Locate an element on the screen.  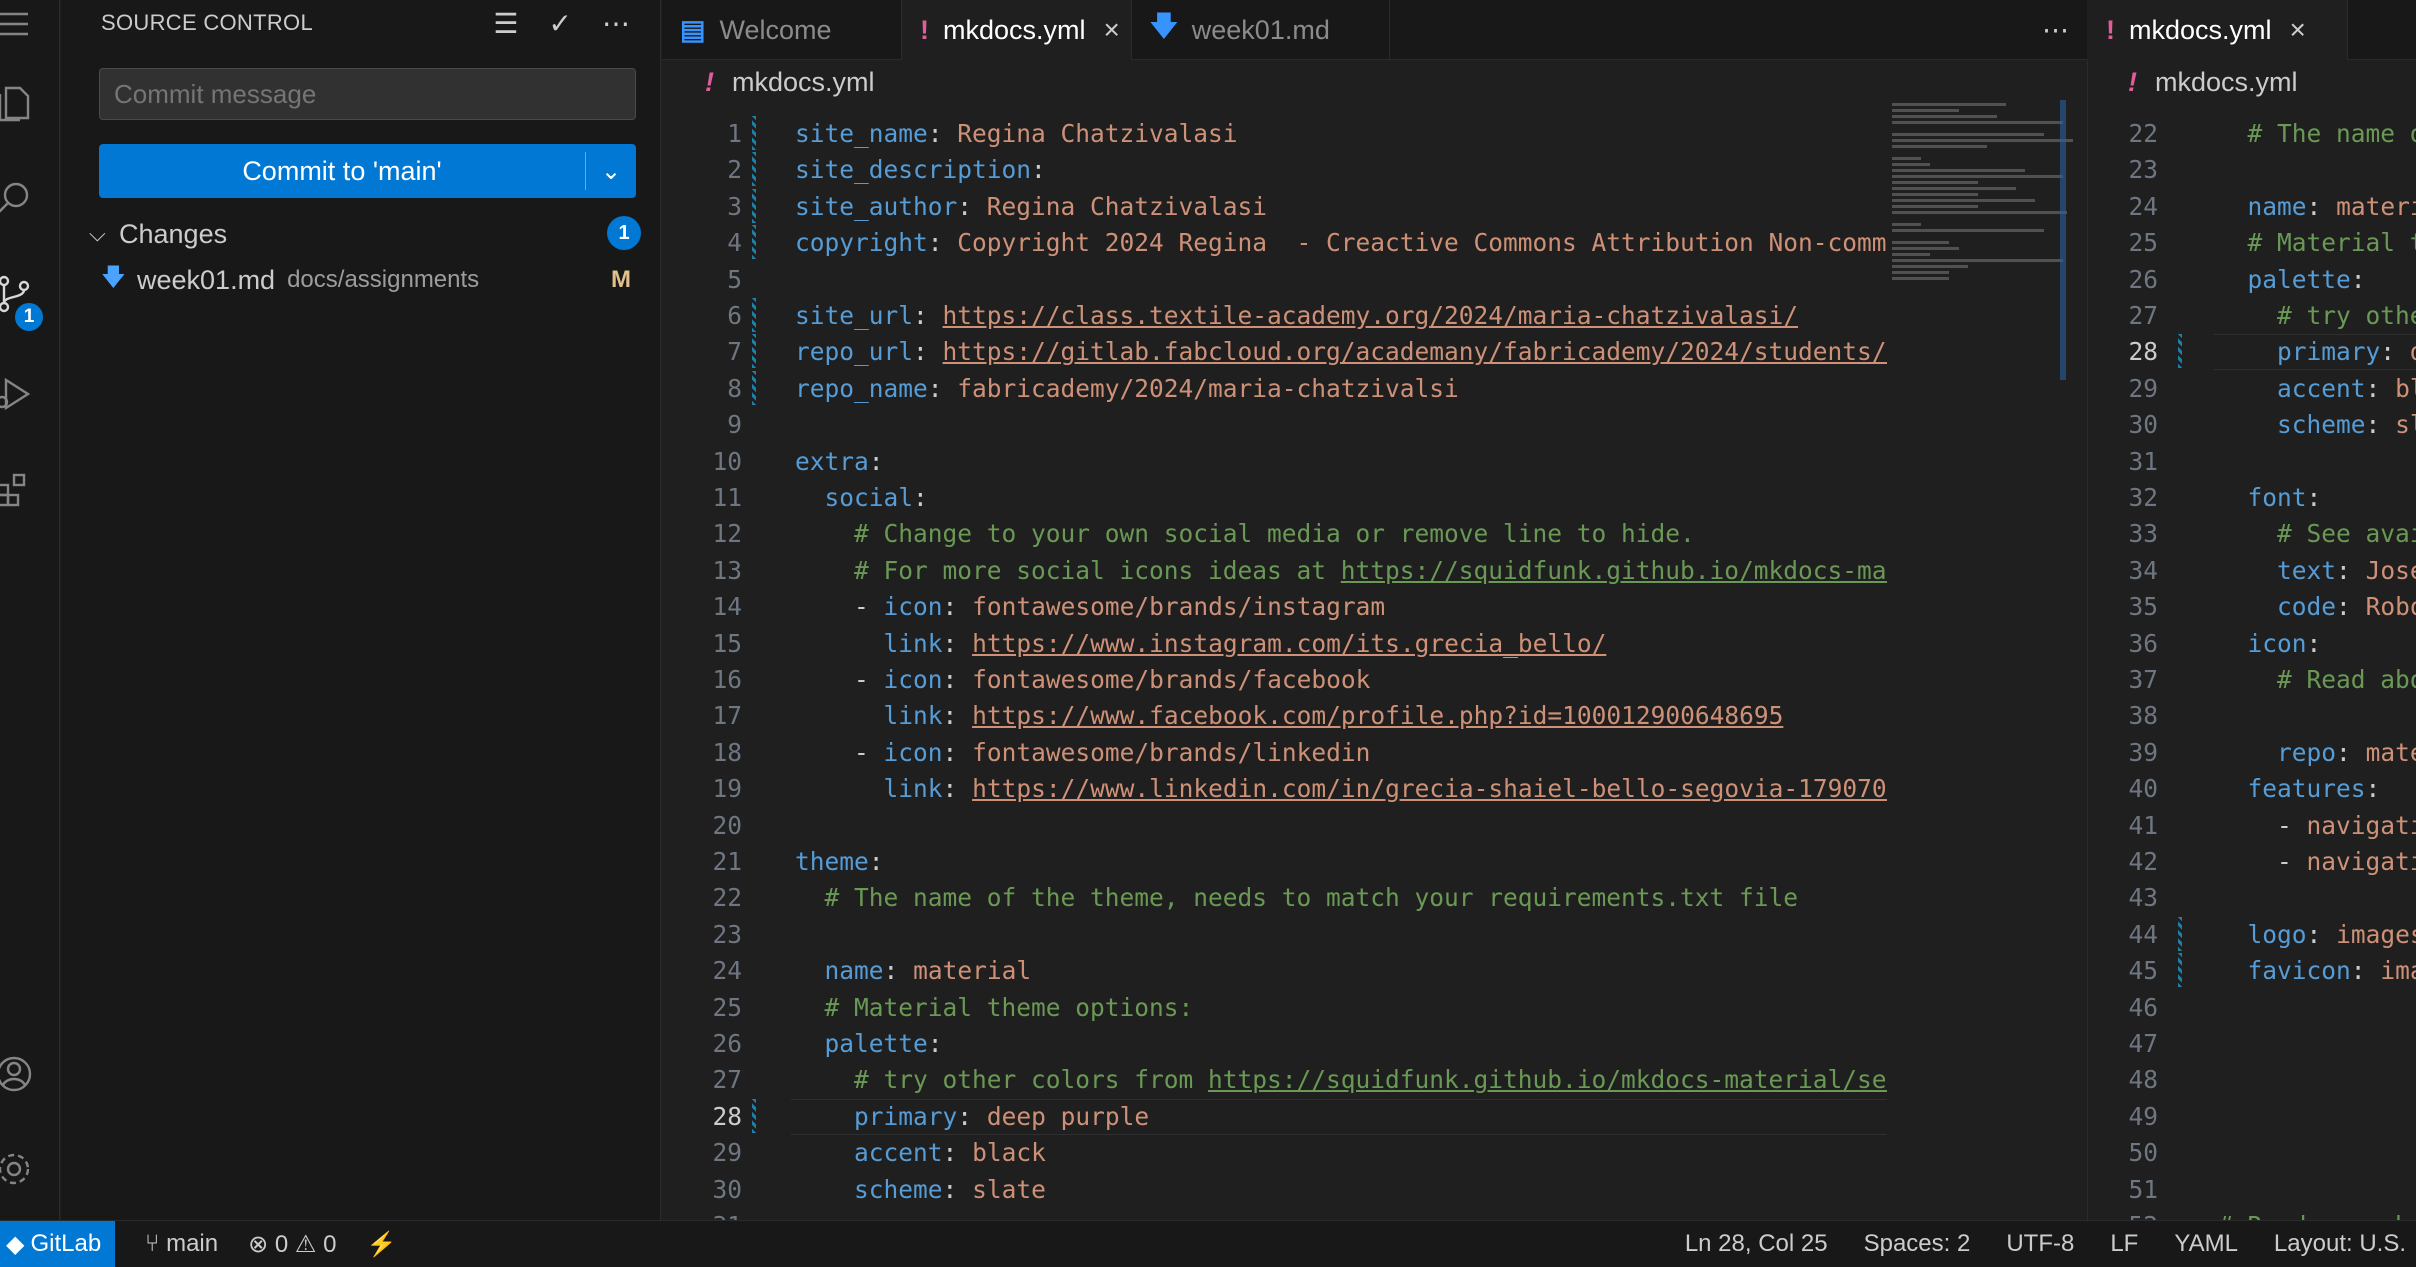
tab-welcome: ▤ Welcome is located at coordinates (782, 30).